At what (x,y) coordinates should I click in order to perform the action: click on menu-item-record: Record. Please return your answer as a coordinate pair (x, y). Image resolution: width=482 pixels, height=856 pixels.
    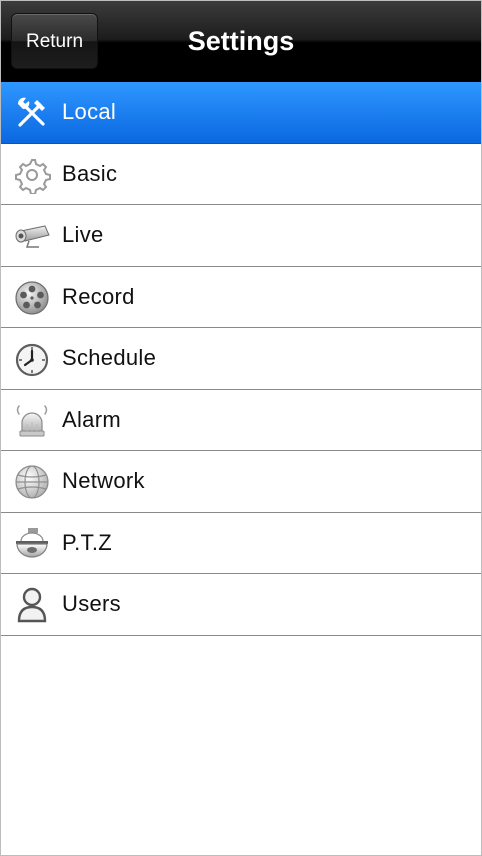
    Looking at the image, I should click on (241, 297).